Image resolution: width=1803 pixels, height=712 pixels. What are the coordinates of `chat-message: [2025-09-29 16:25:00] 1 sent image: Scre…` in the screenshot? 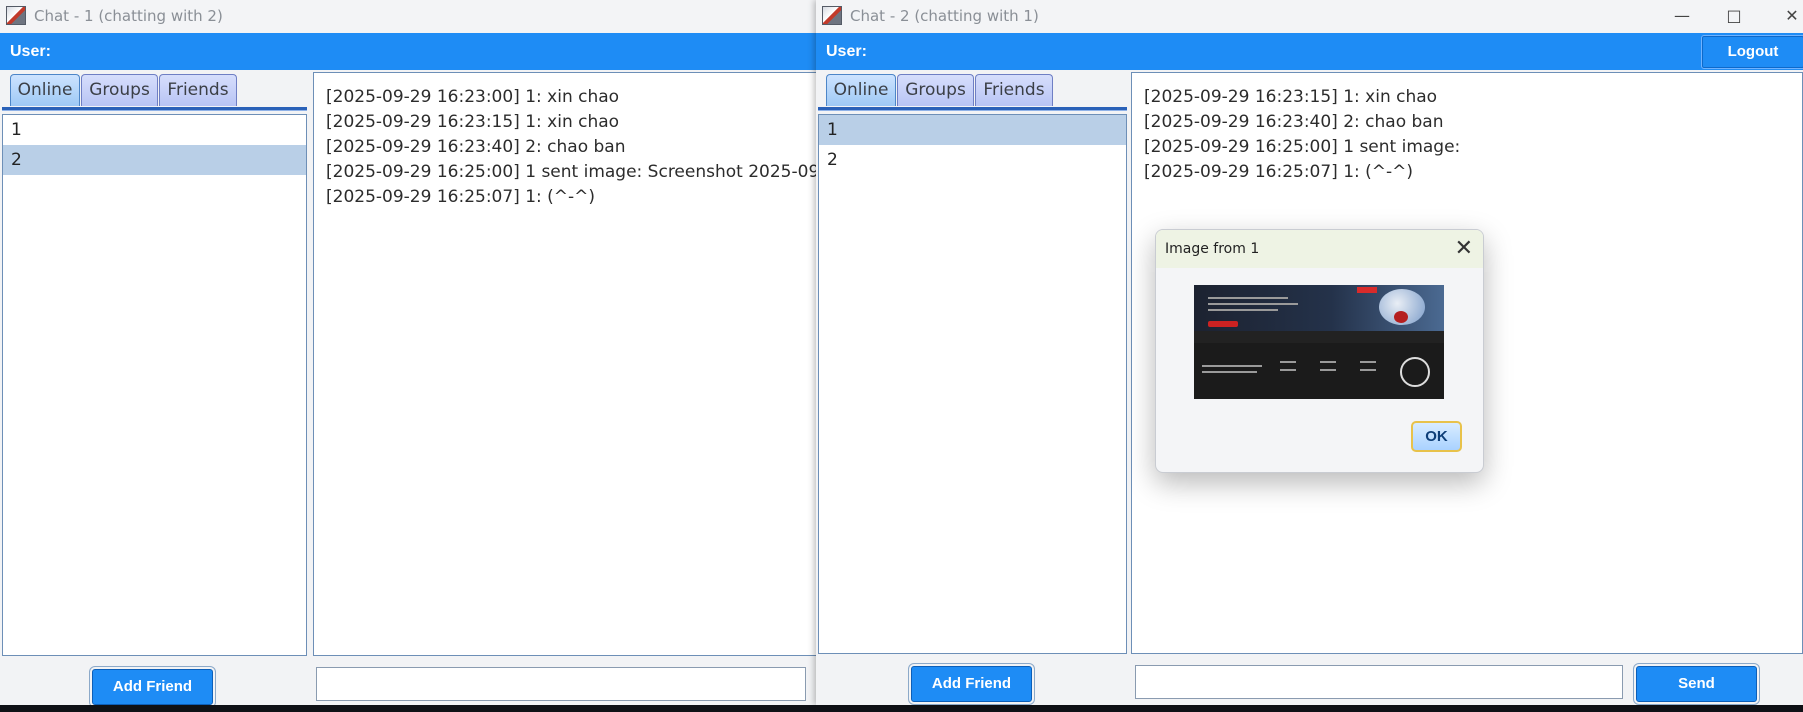 It's located at (571, 172).